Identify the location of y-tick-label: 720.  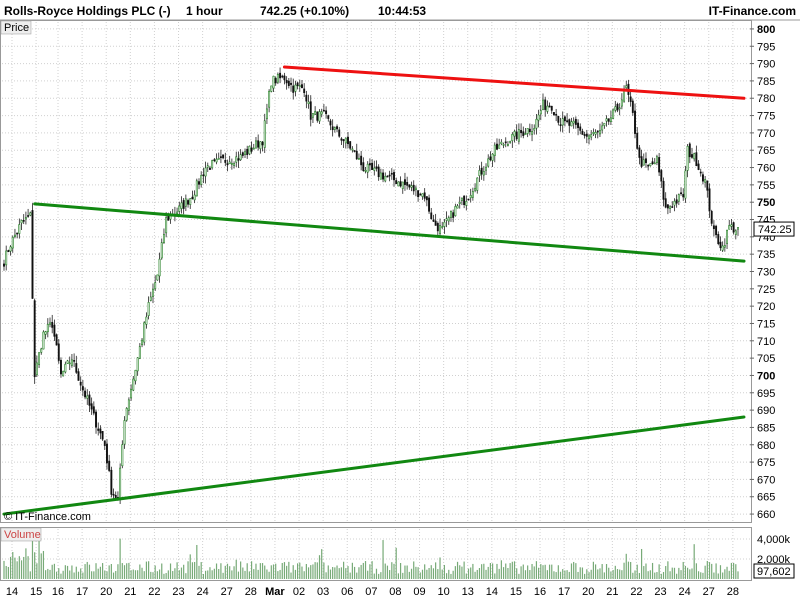
(766, 307).